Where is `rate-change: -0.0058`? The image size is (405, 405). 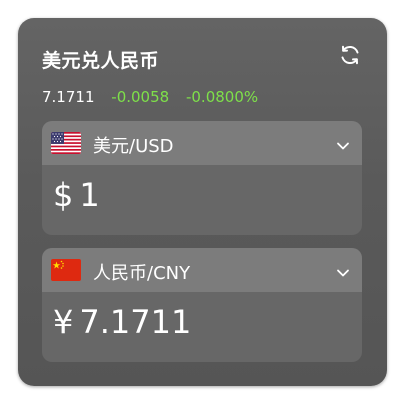 rate-change: -0.0058 is located at coordinates (140, 97).